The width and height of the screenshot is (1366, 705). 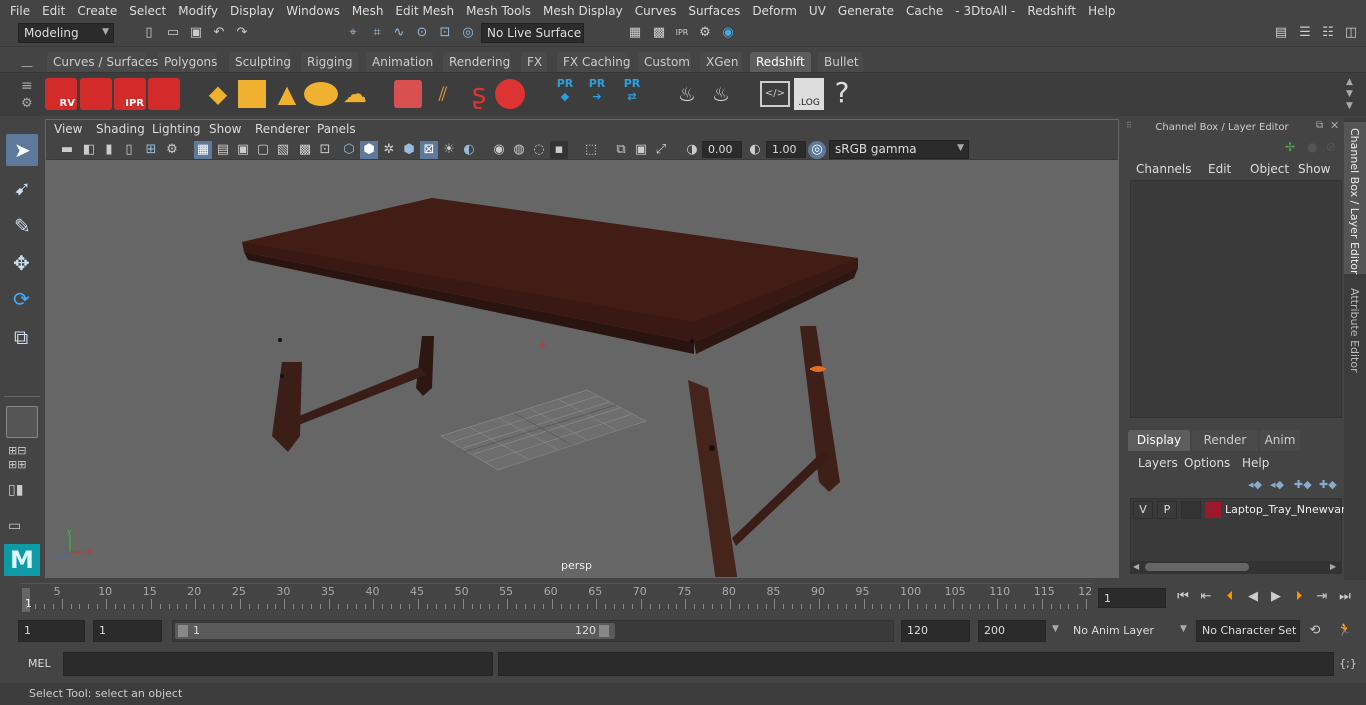 I want to click on layer-row: V P Laptop_Tray_Nnewvan, so click(x=1240, y=511).